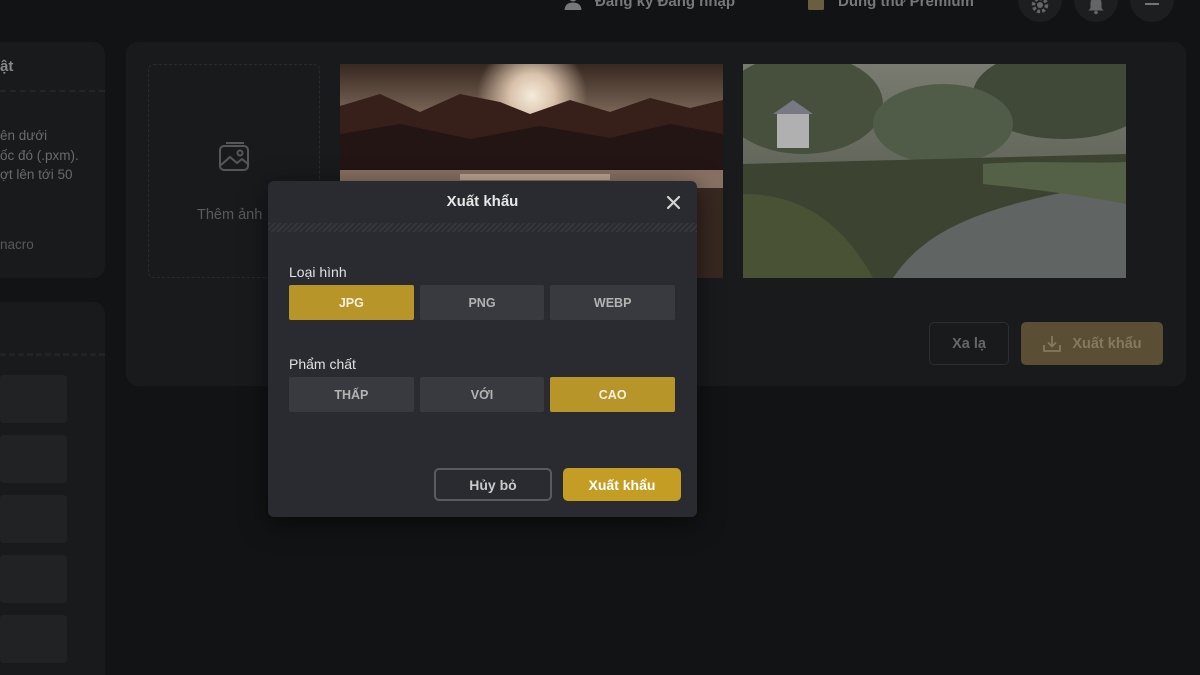  I want to click on cancel-button: Hủy bỏ, so click(493, 484).